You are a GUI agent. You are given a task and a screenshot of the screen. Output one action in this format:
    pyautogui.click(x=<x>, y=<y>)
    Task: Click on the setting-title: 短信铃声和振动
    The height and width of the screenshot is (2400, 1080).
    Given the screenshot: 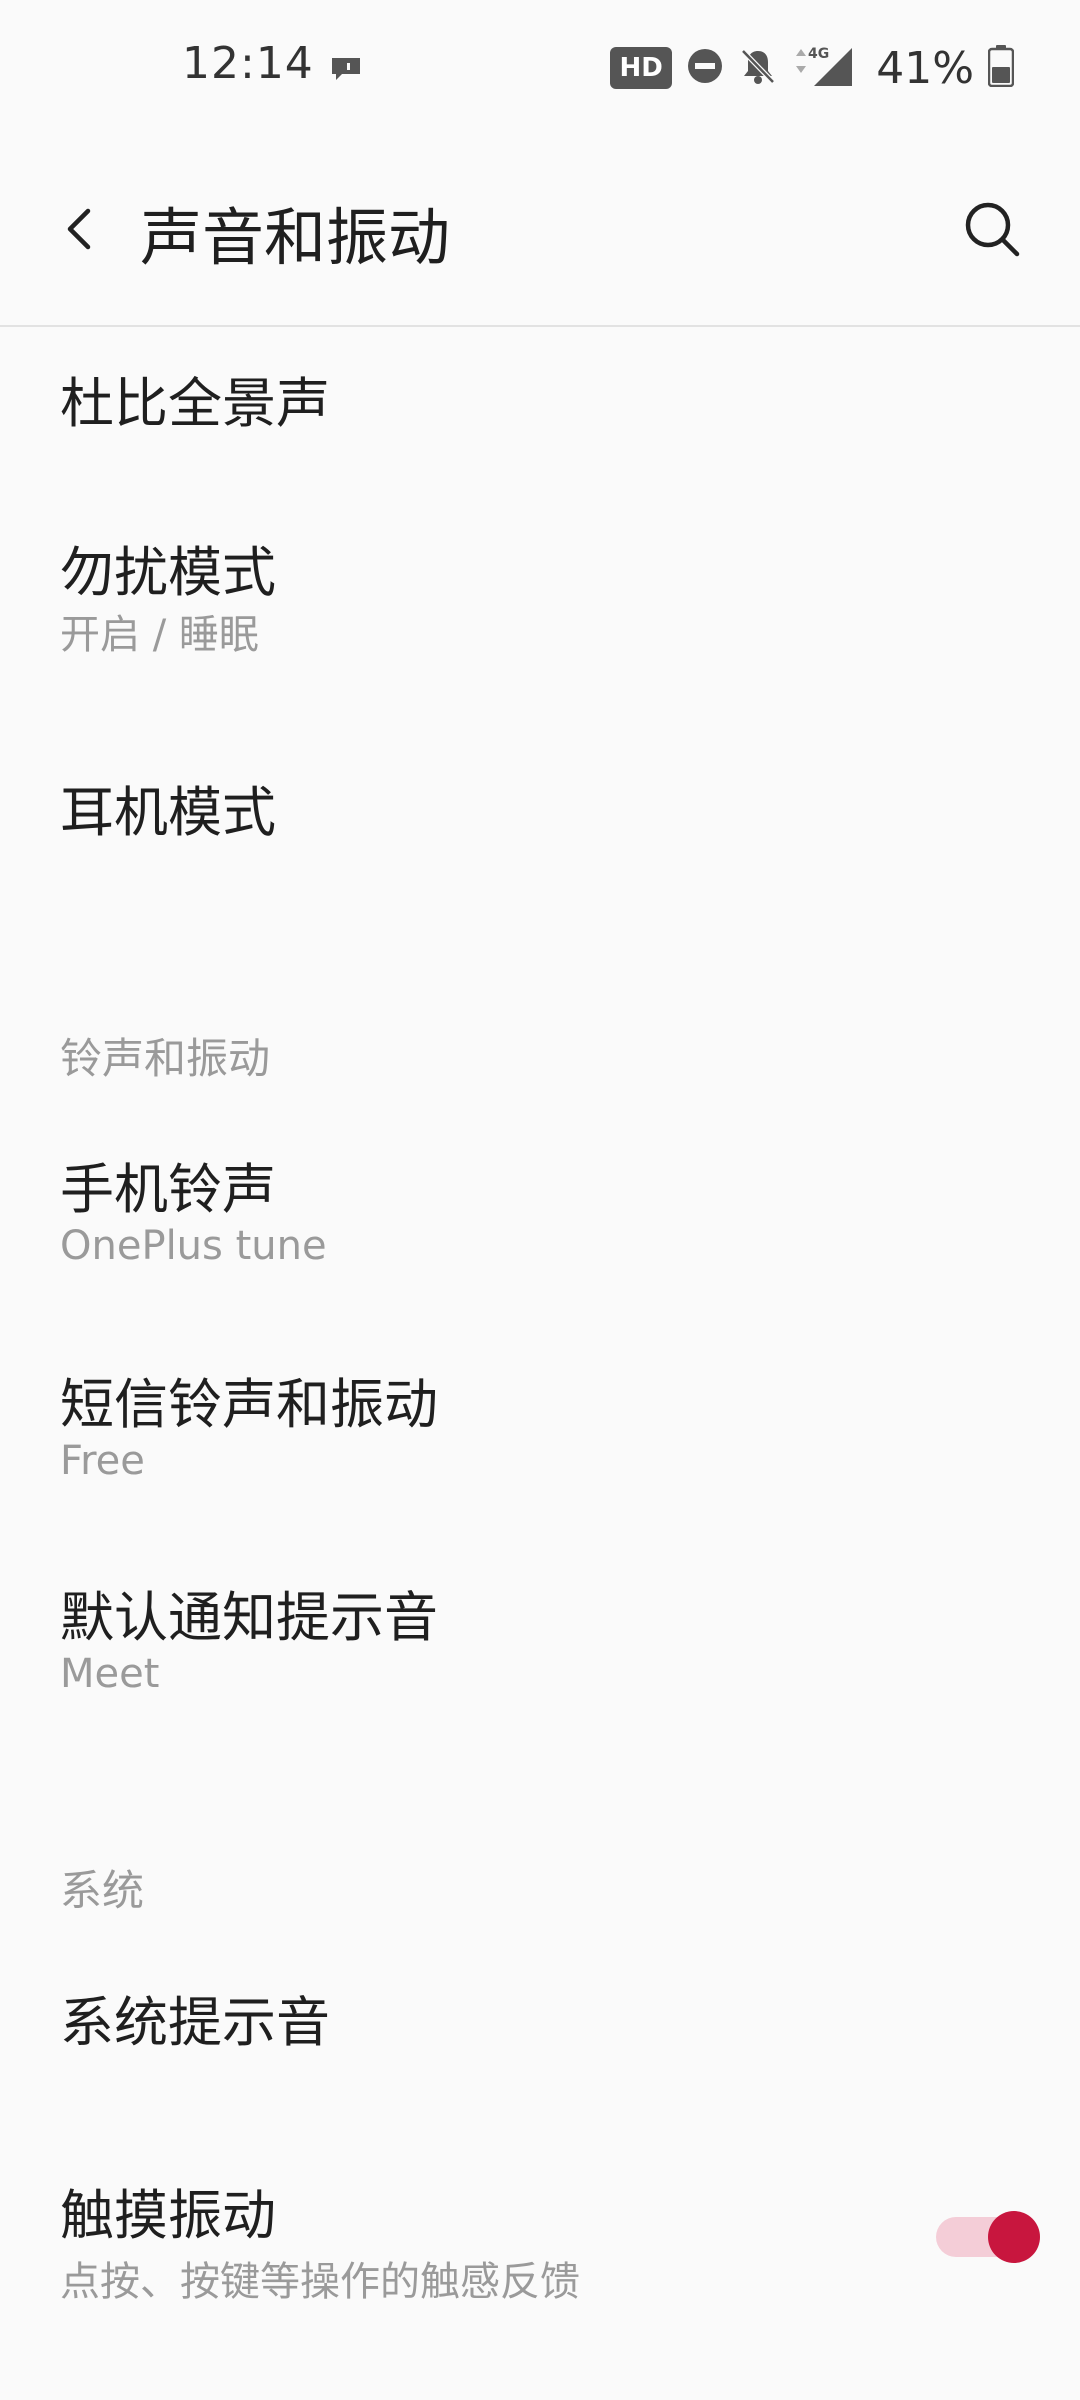 What is the action you would take?
    pyautogui.click(x=249, y=1404)
    